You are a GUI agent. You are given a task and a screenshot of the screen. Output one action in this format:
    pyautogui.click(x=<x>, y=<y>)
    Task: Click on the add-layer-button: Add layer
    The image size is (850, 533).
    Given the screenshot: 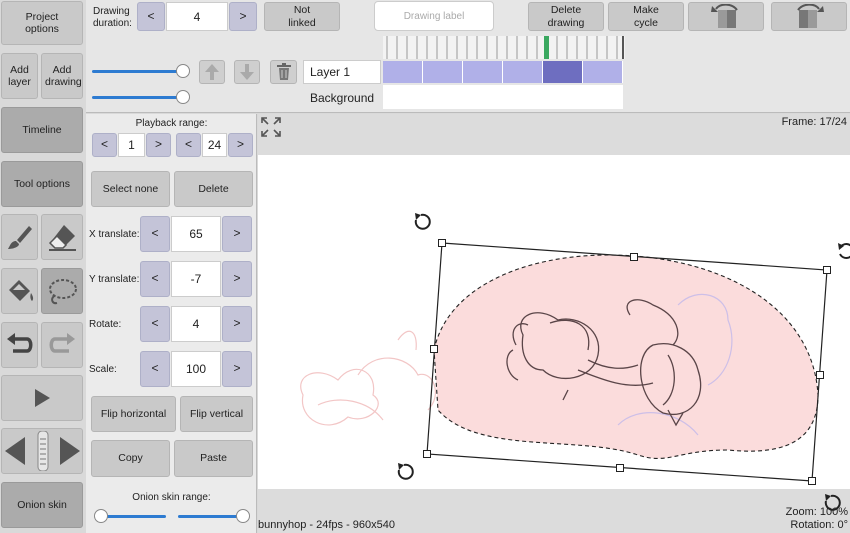 What is the action you would take?
    pyautogui.click(x=19, y=76)
    